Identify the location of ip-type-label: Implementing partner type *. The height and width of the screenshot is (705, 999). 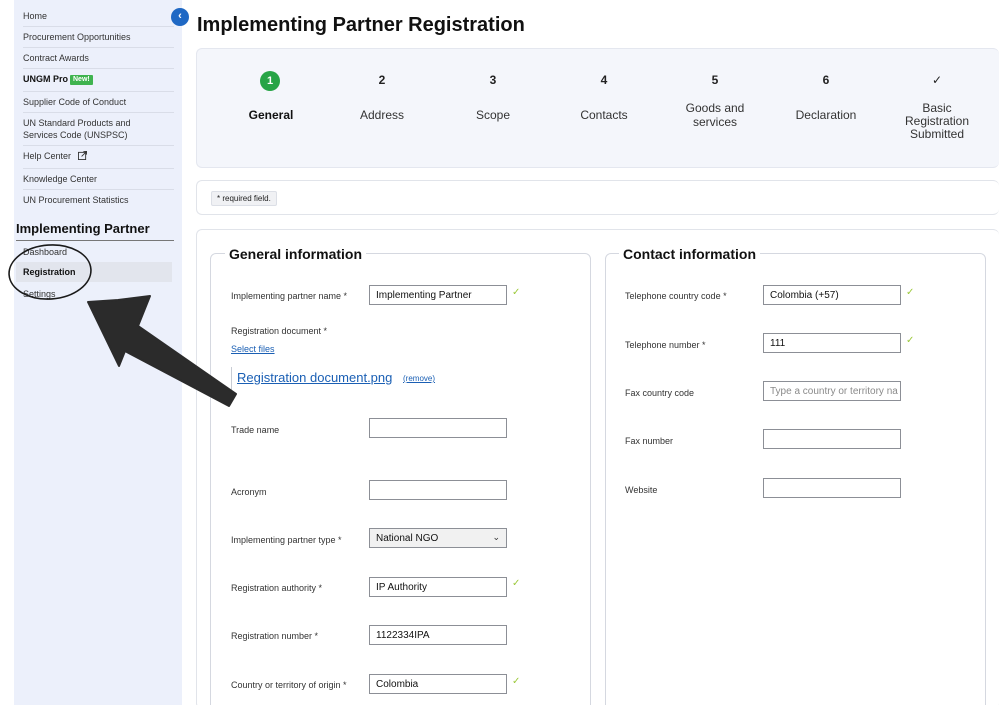
(286, 540).